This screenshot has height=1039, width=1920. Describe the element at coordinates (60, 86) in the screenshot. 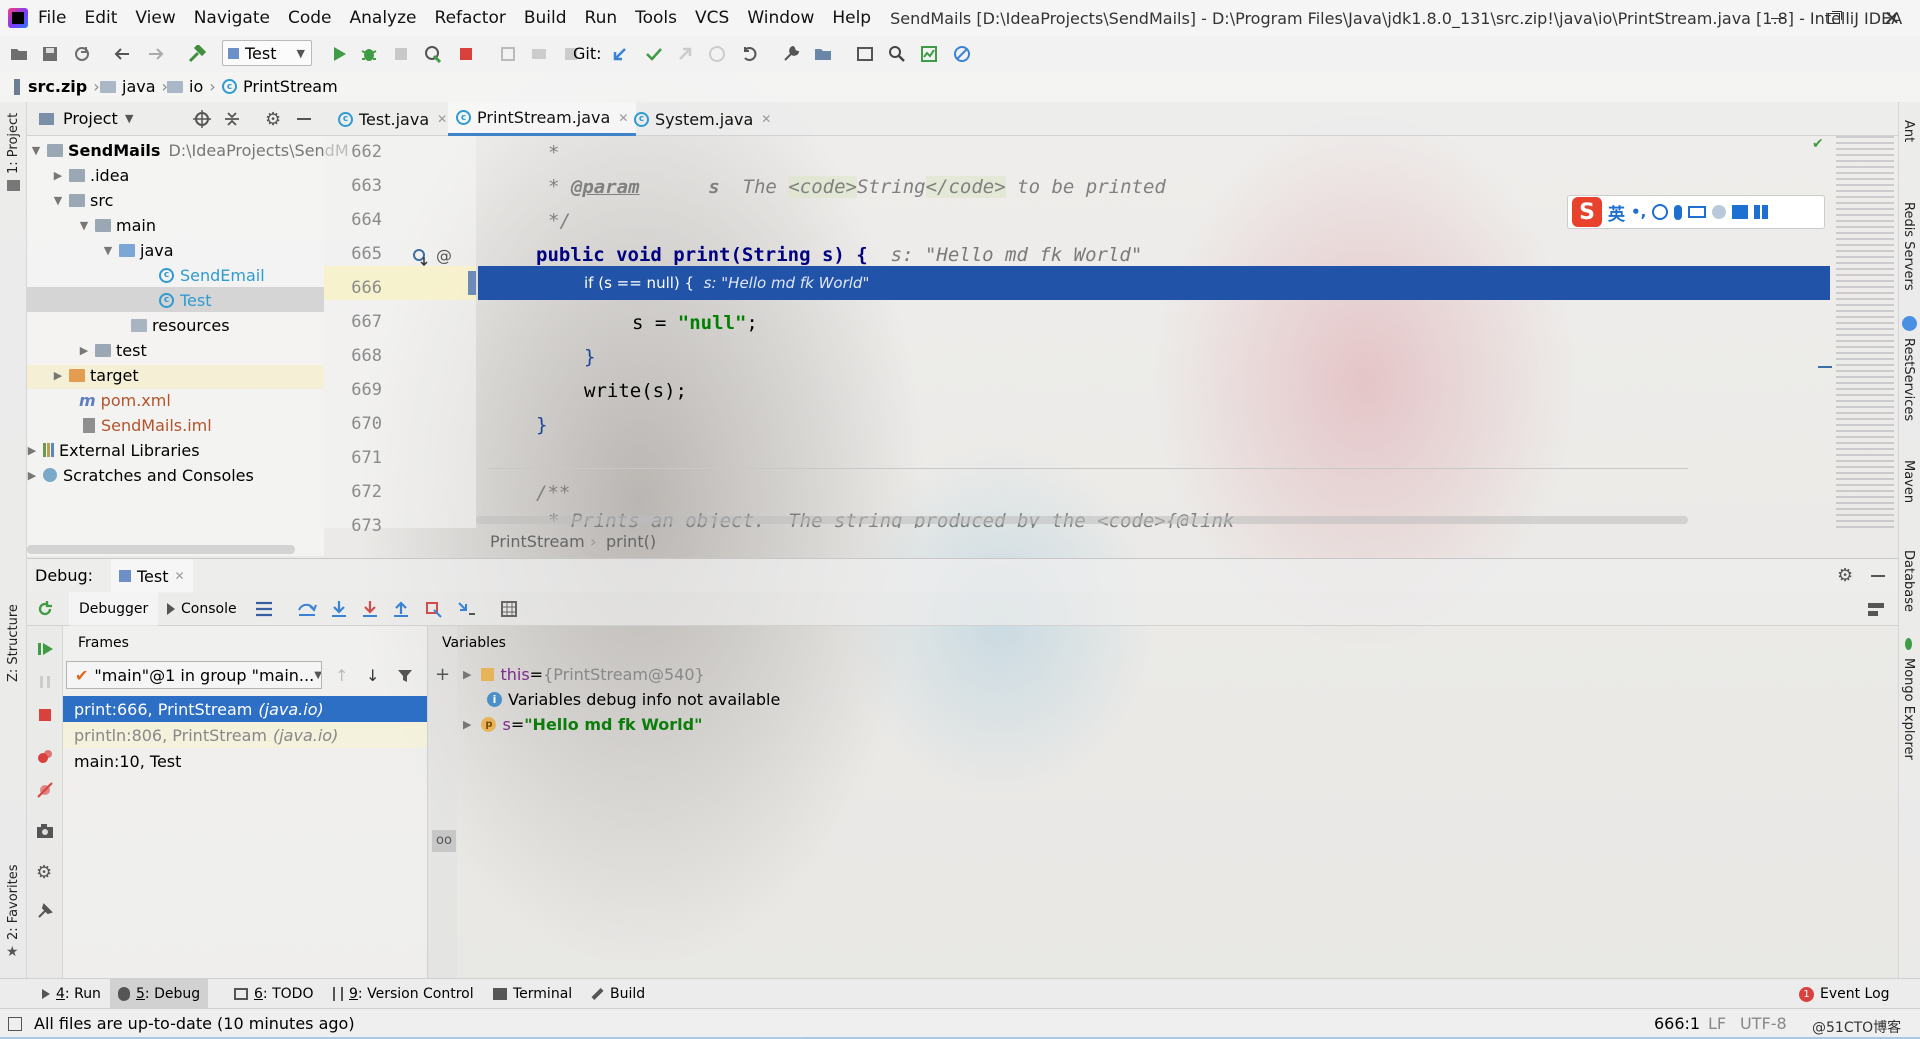

I see `breadcrumb-src-zip: src.zip ›` at that location.